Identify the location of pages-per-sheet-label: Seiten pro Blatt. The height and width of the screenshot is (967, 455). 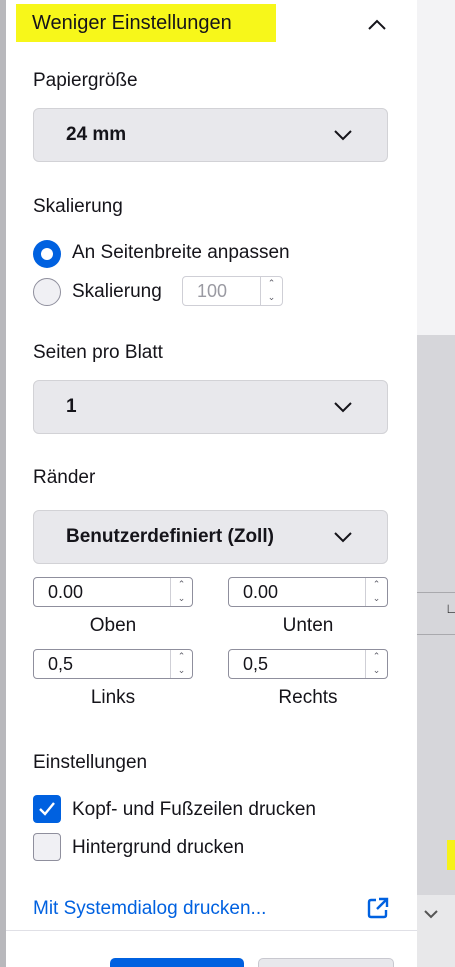
(98, 352).